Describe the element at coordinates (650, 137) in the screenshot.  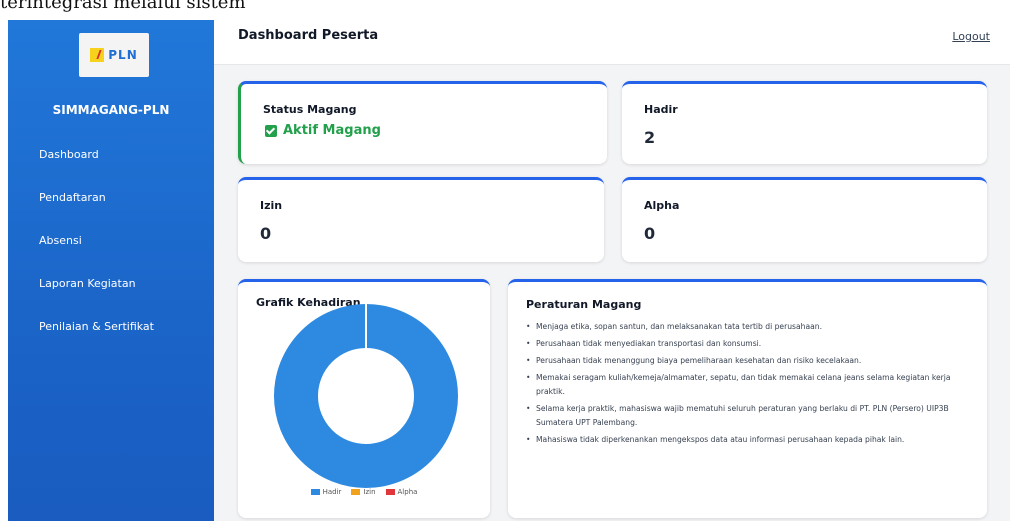
I see `hadir-count: 2` at that location.